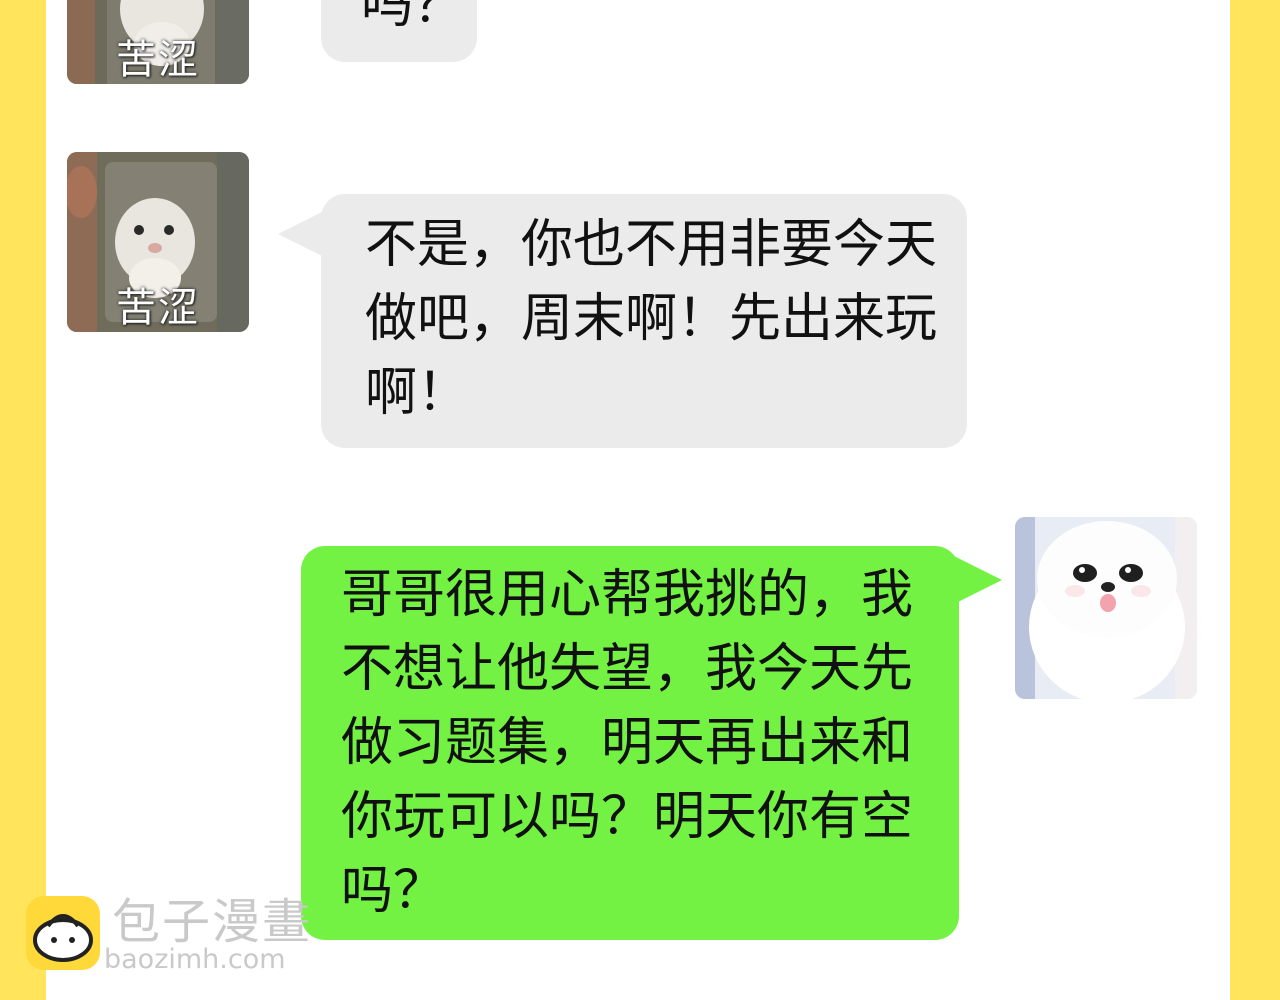 The width and height of the screenshot is (1280, 1000). I want to click on message-bubble: 不是，你也不用非要今天做吧，周末啊！先出来玩啊！, so click(644, 321).